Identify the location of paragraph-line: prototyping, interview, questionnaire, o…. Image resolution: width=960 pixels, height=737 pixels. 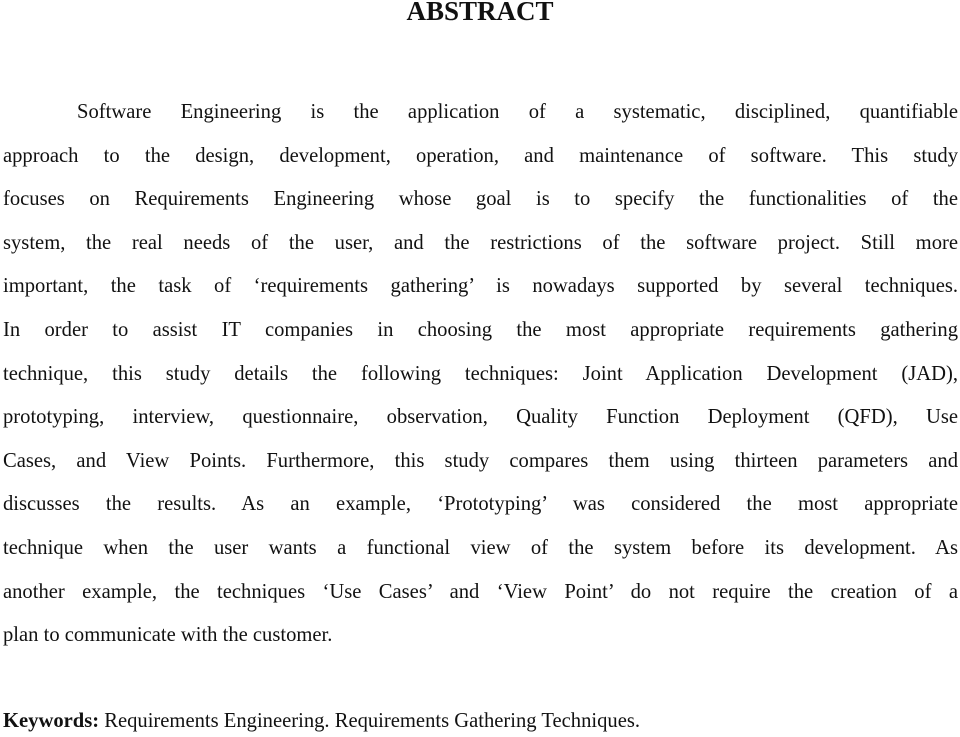
(480, 417).